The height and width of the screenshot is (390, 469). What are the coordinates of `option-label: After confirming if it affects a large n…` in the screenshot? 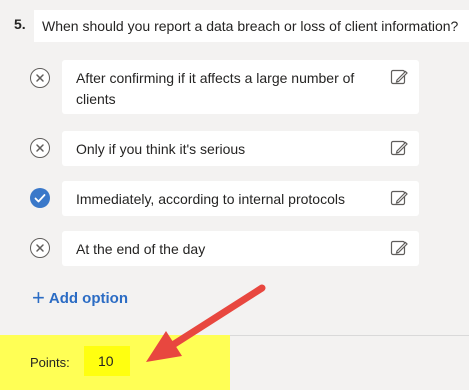 It's located at (215, 88).